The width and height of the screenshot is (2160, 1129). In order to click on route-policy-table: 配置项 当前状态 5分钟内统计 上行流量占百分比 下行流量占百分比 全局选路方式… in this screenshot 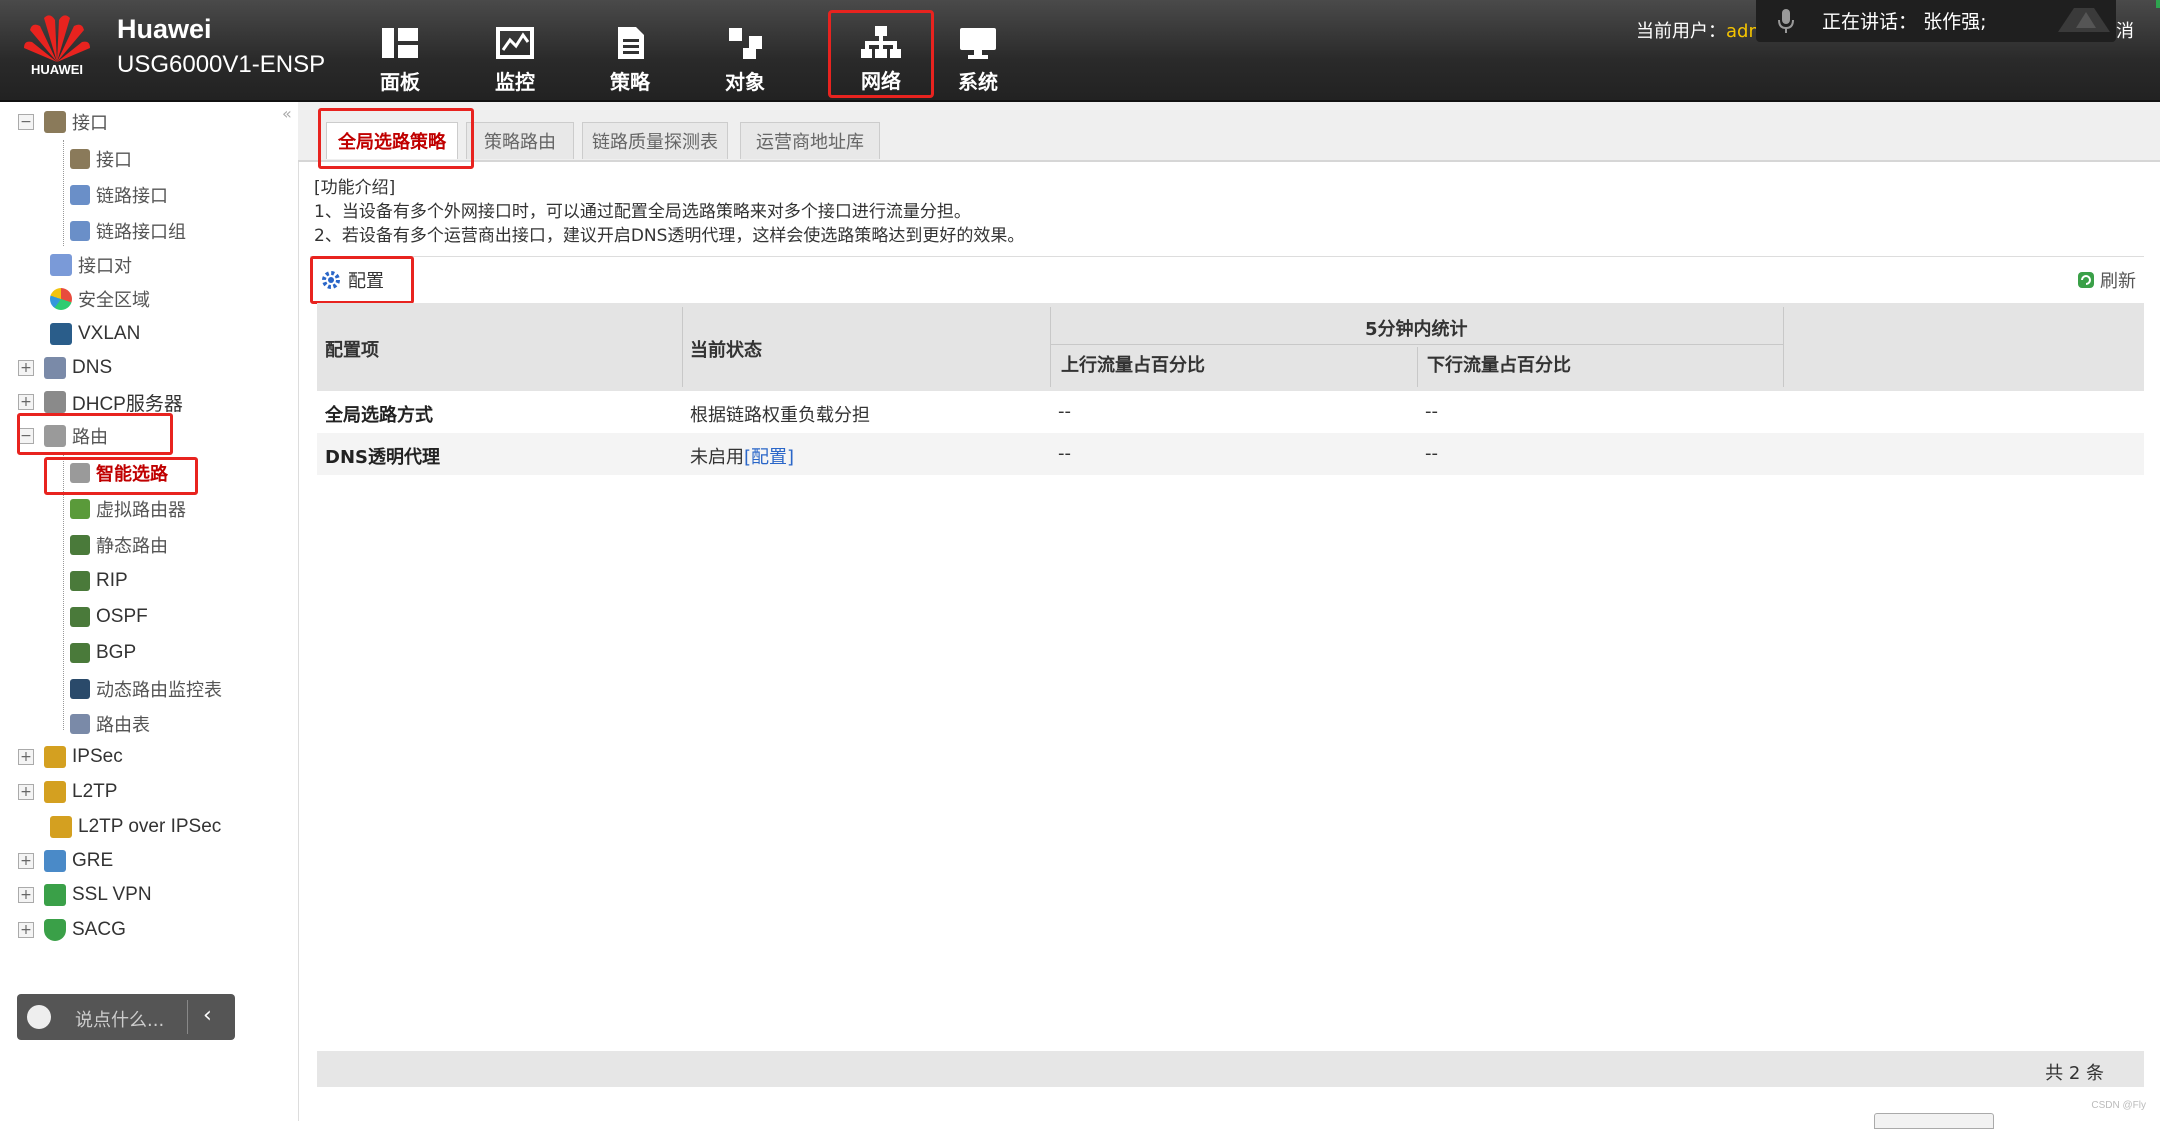, I will do `click(1230, 389)`.